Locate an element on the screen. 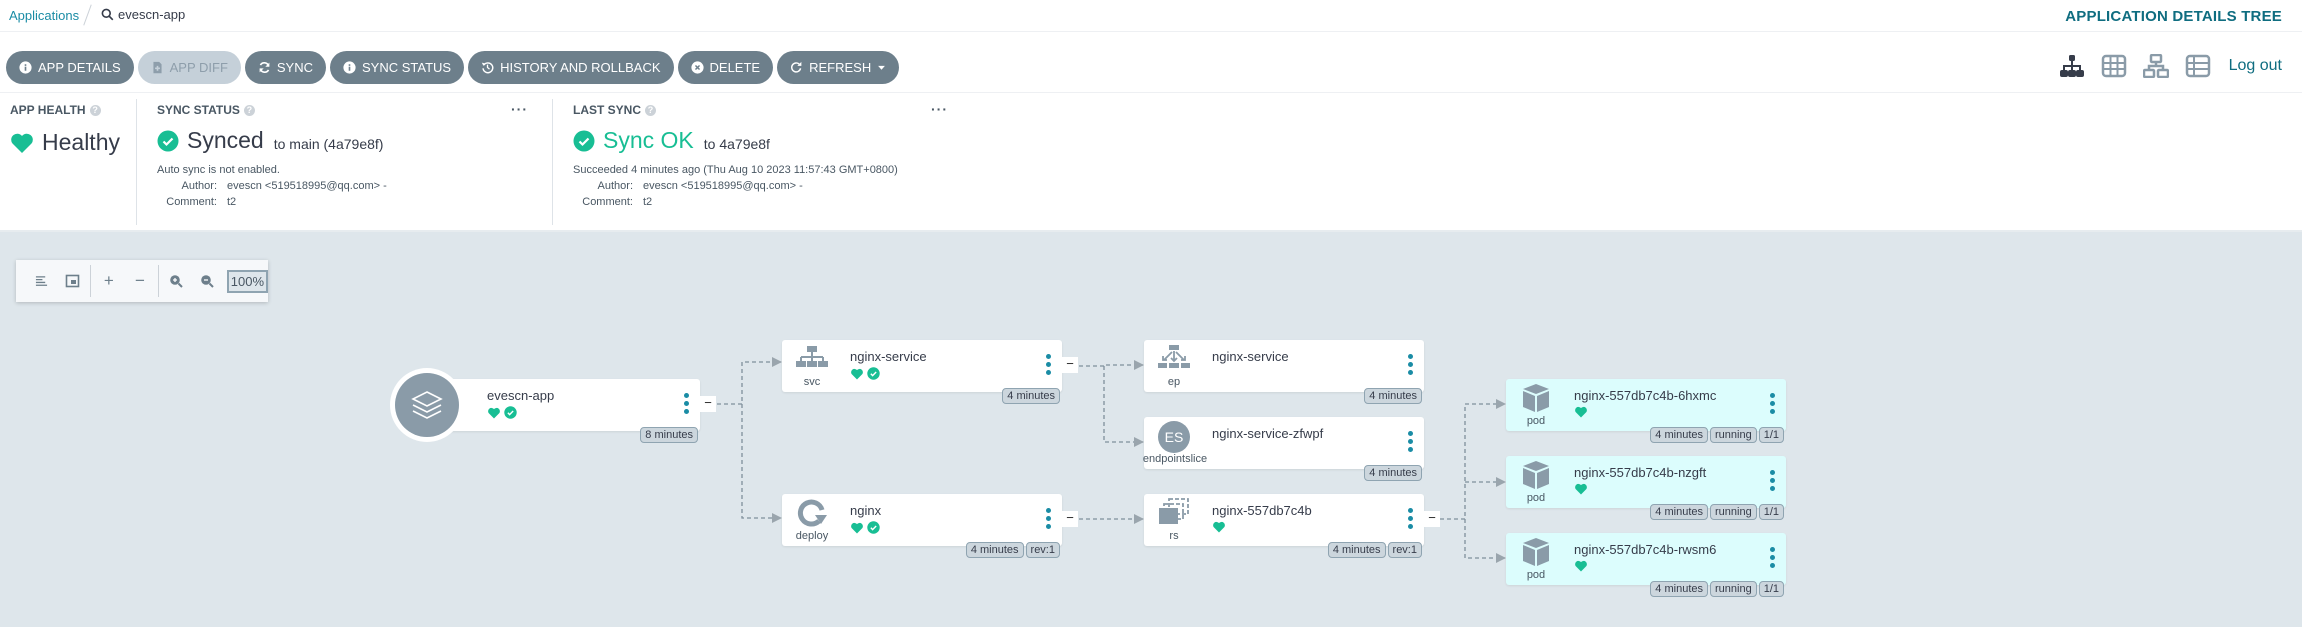 The image size is (2302, 629). endpoints-icon is located at coordinates (1174, 356).